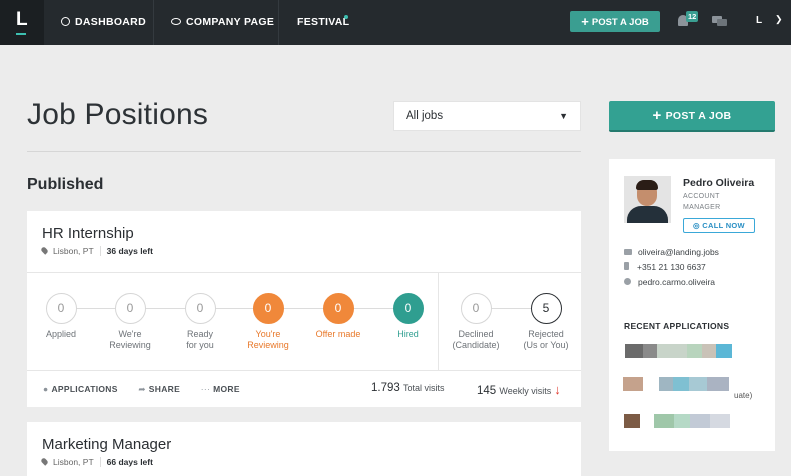 This screenshot has width=791, height=476. I want to click on applications-link: ● APPLICATIONS, so click(85, 389).